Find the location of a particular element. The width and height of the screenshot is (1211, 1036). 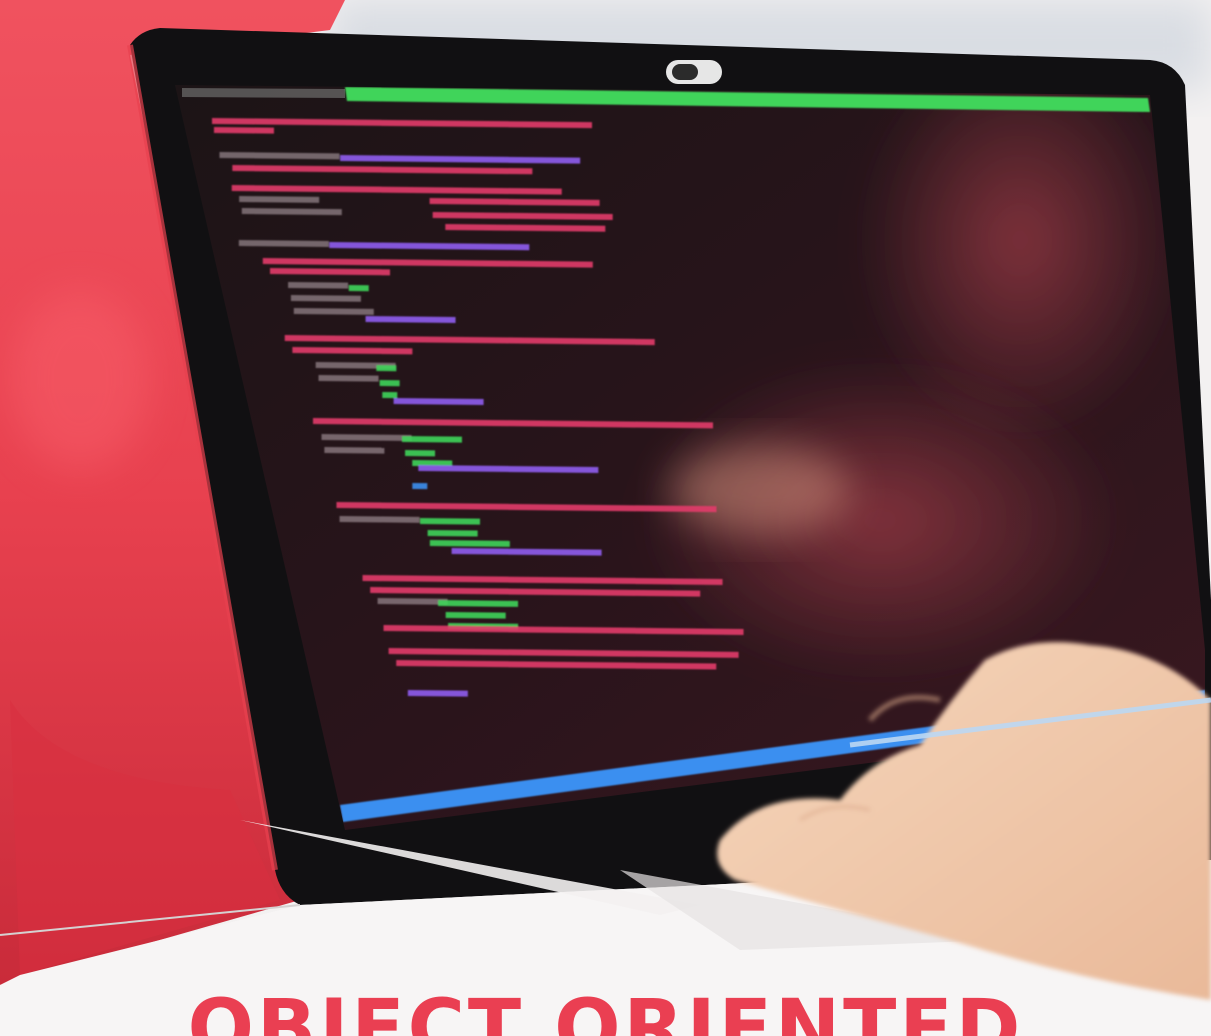

webcam-icon is located at coordinates (694, 72).